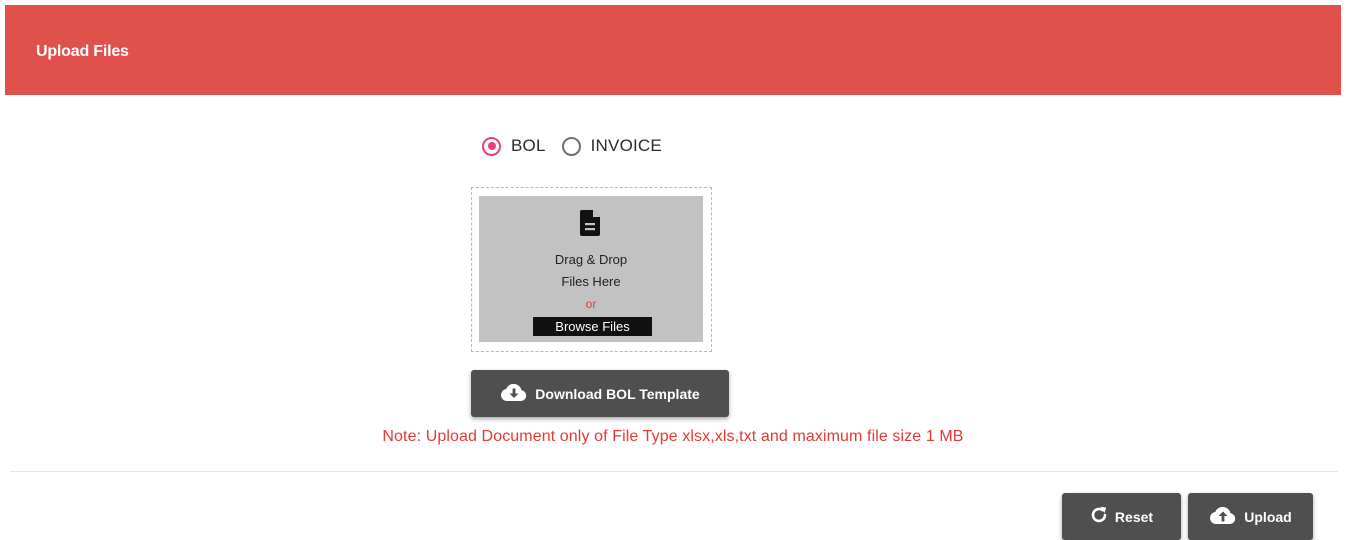 This screenshot has height=540, width=1346. I want to click on upload-button: Upload, so click(1250, 516).